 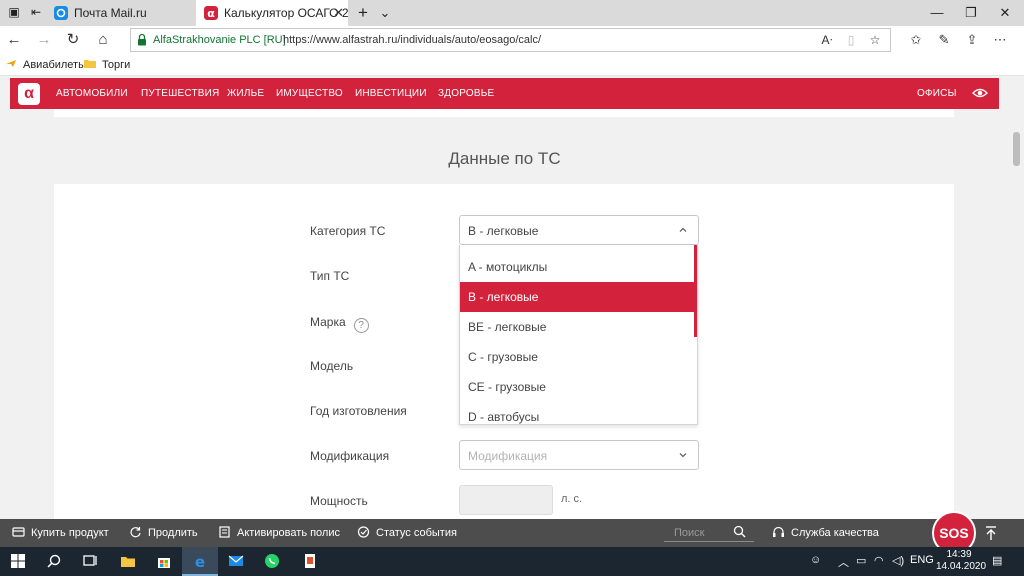 I want to click on pen-notes-icon: ✎, so click(x=944, y=40).